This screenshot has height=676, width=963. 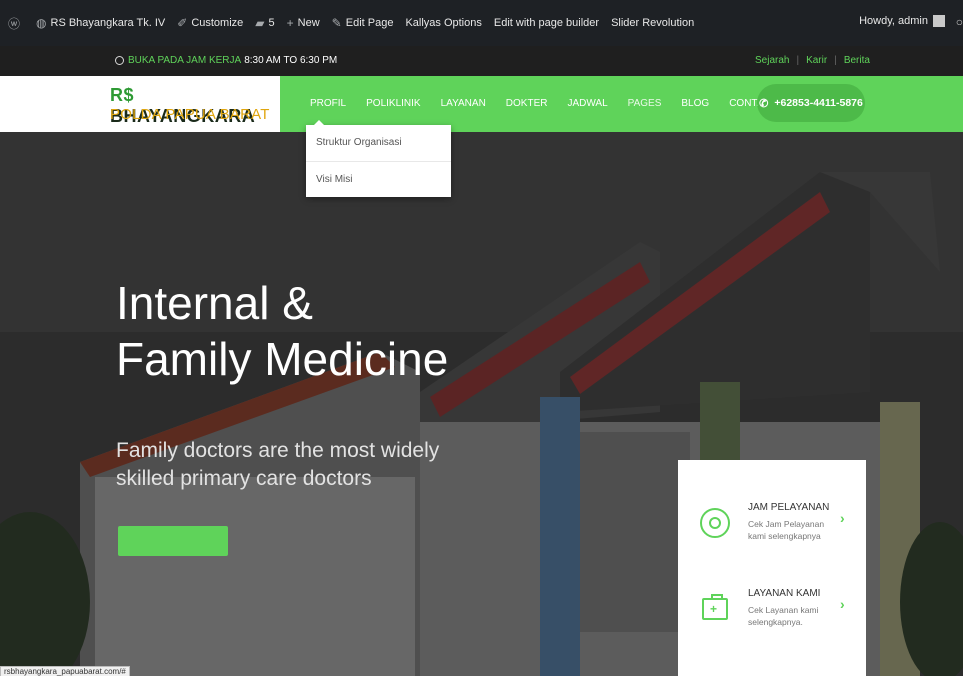 What do you see at coordinates (527, 103) in the screenshot?
I see `nav-item-dokter: DOKTER` at bounding box center [527, 103].